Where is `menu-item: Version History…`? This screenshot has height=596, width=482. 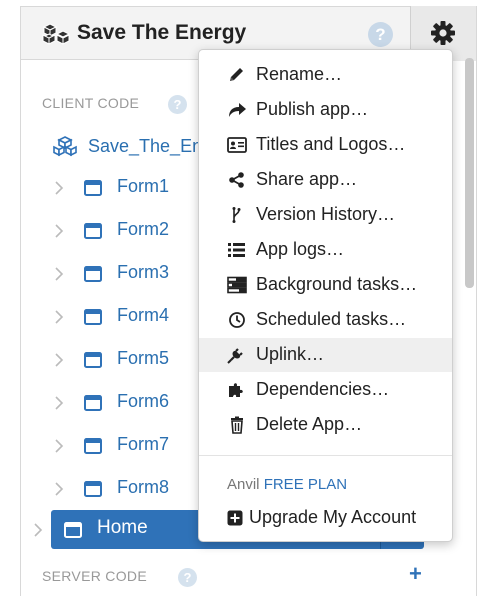
menu-item: Version History… is located at coordinates (325, 215).